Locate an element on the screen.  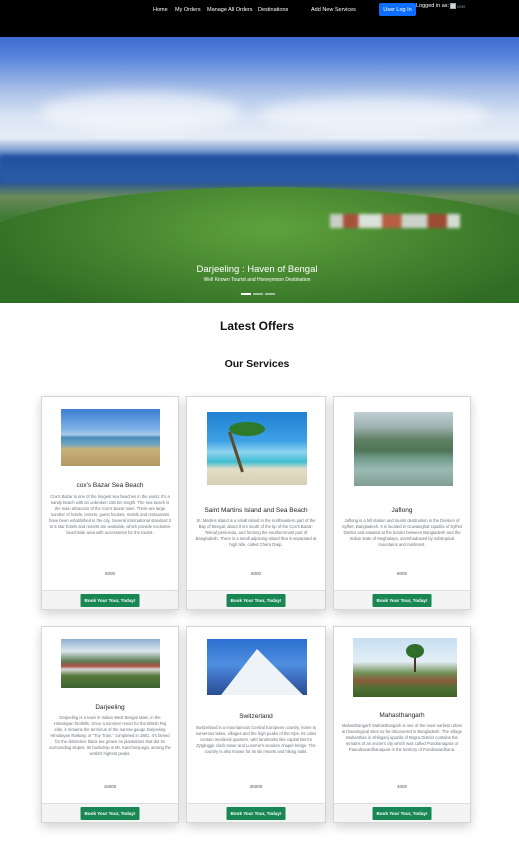
hero-green-hill is located at coordinates (259, 245).